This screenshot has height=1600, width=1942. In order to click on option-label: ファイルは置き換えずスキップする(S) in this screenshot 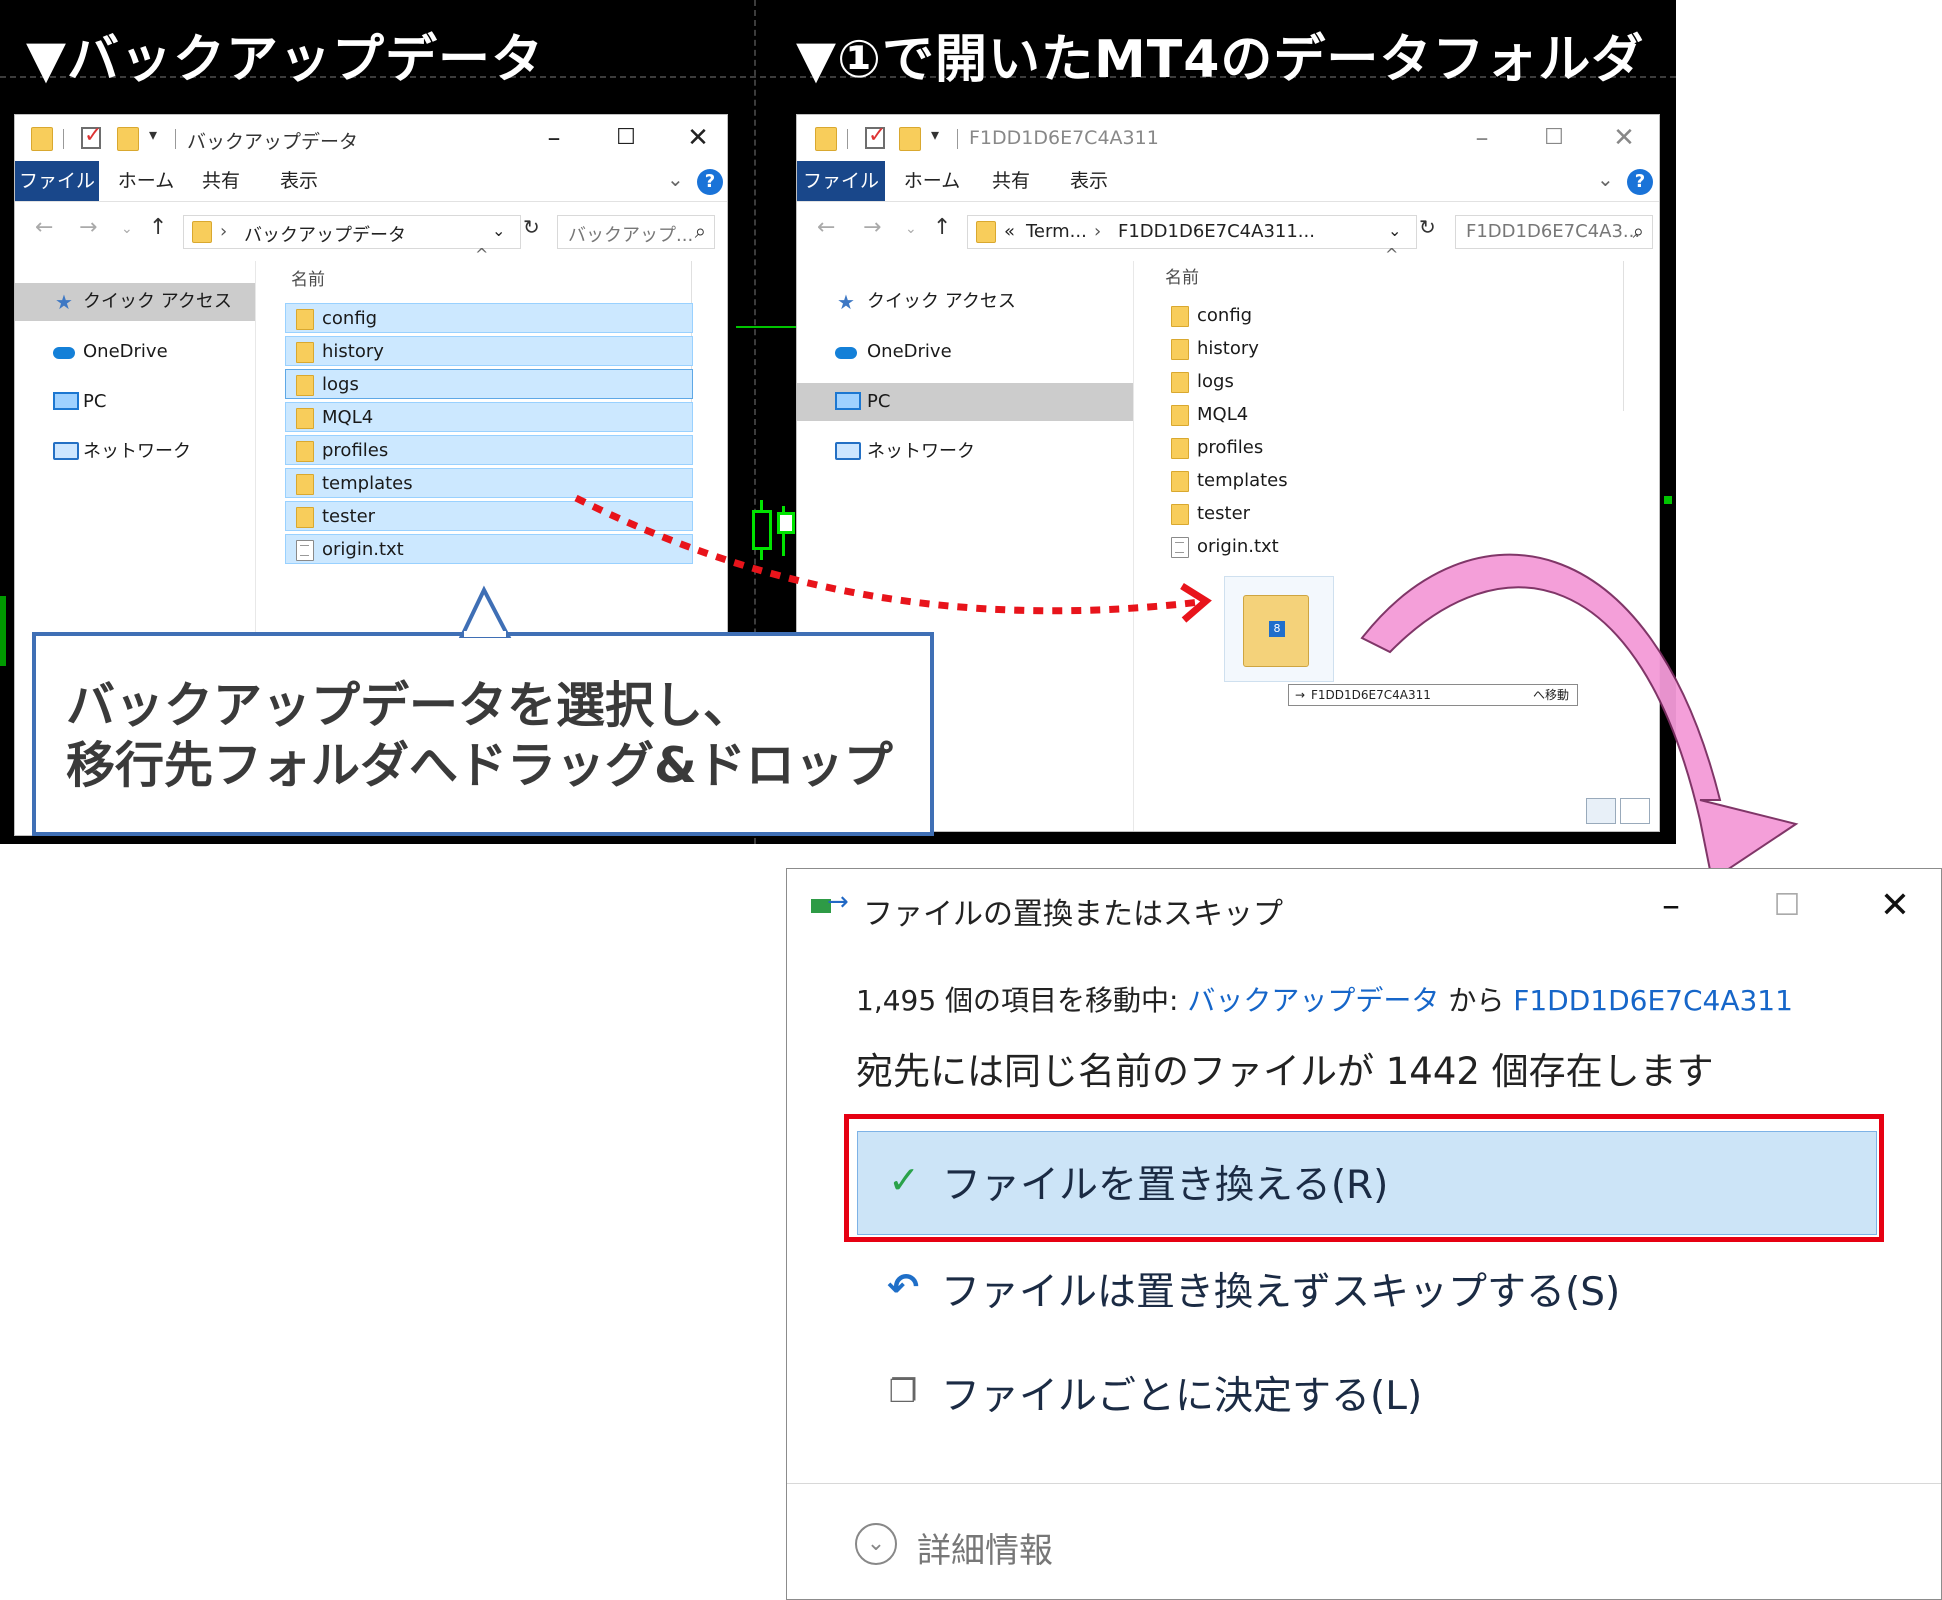, I will do `click(1281, 1292)`.